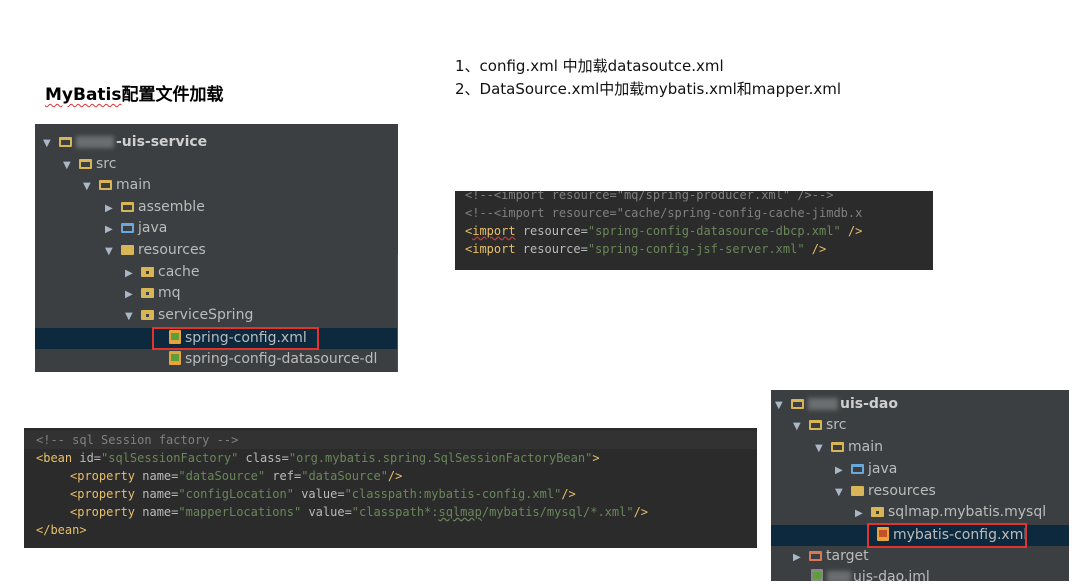 The image size is (1080, 584). What do you see at coordinates (206, 315) in the screenshot?
I see `tree-label-servicespring: serviceSpring` at bounding box center [206, 315].